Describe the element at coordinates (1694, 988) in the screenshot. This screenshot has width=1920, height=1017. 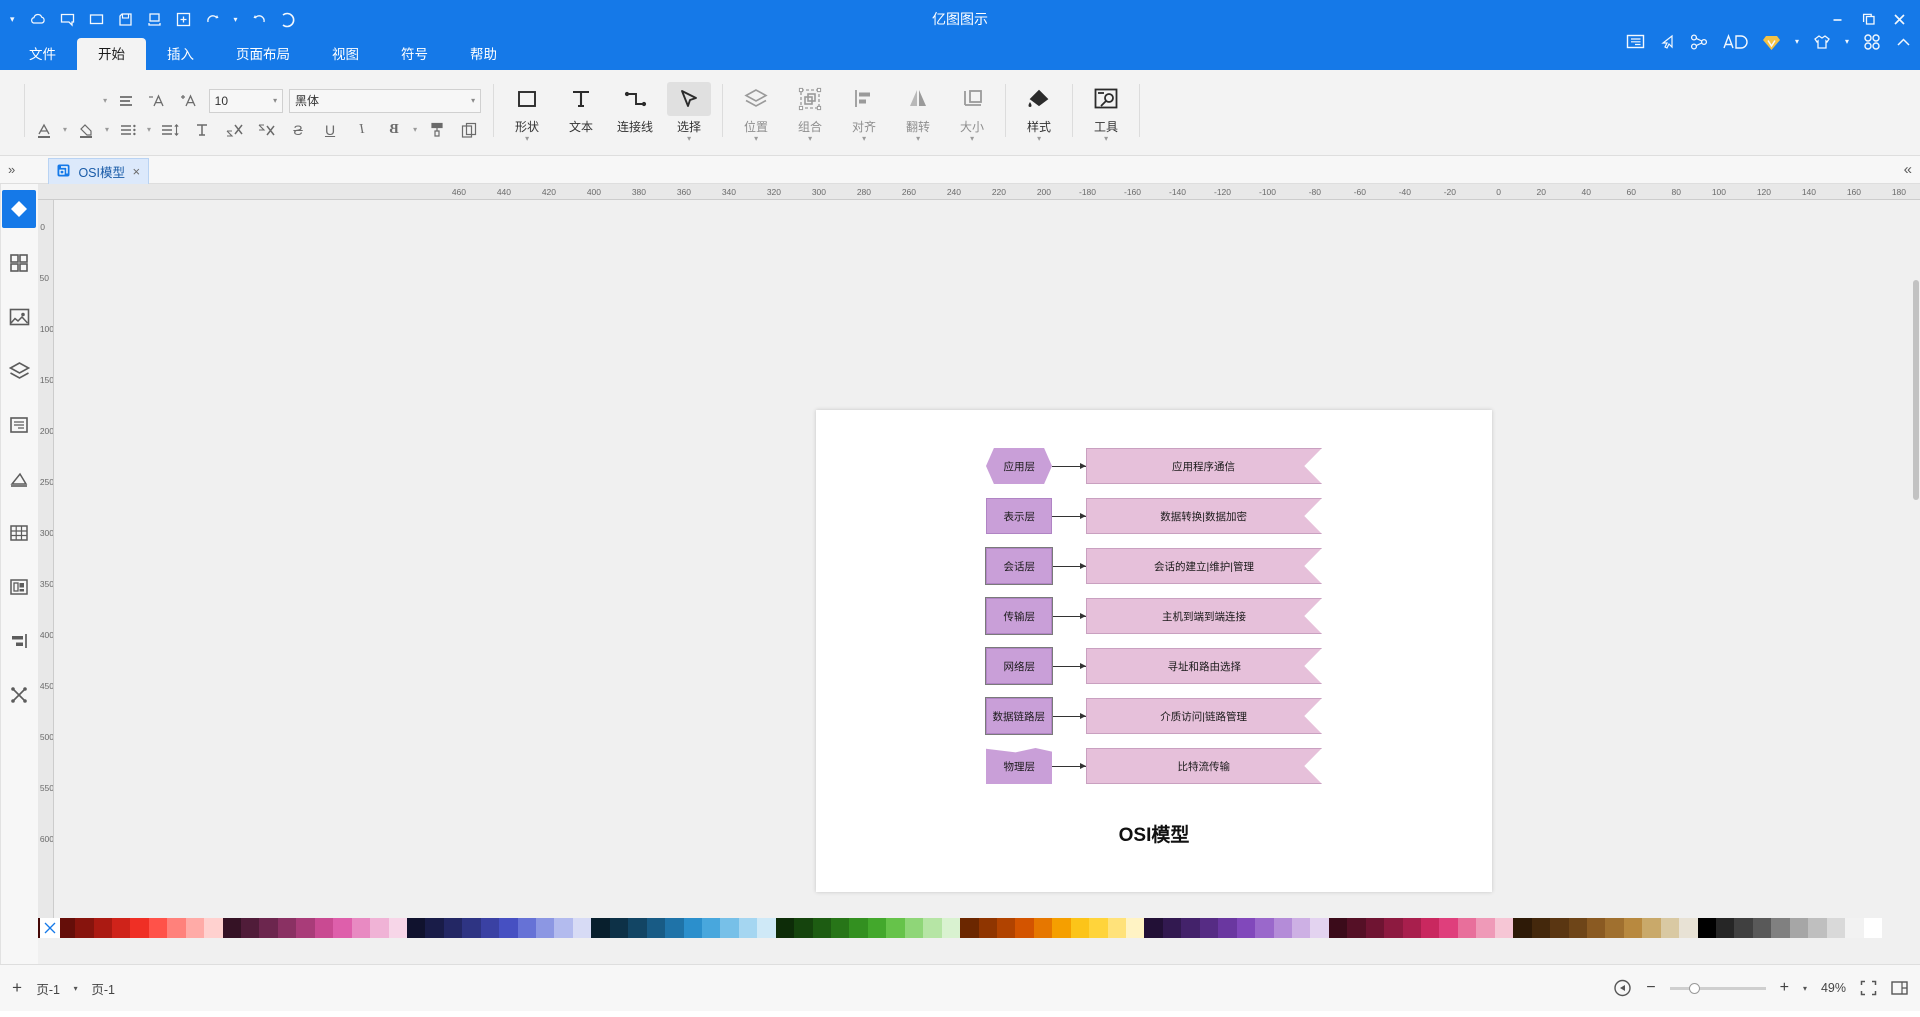
I see `zoom-slider-knob` at that location.